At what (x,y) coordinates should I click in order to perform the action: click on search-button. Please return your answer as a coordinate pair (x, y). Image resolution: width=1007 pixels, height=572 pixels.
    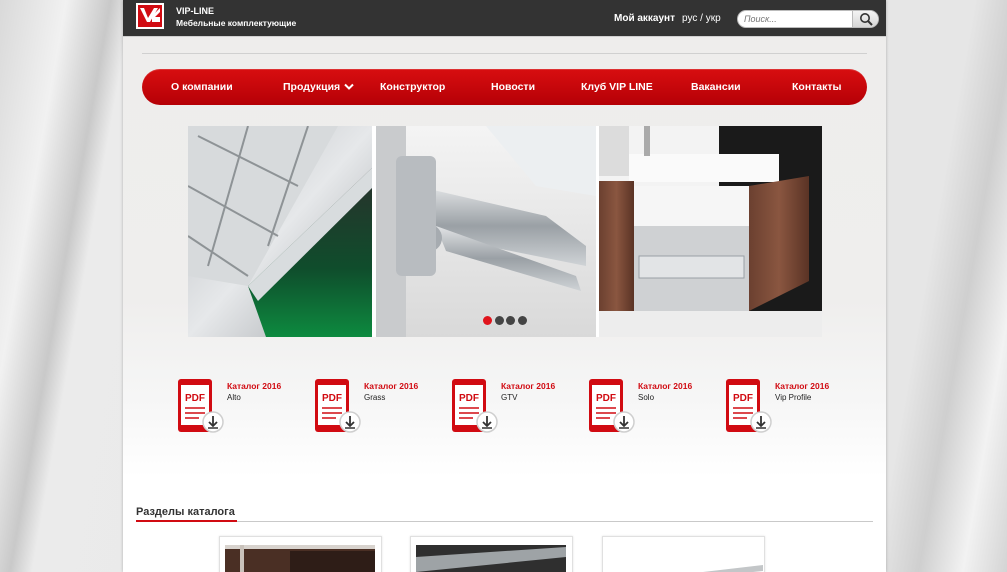
    Looking at the image, I should click on (865, 19).